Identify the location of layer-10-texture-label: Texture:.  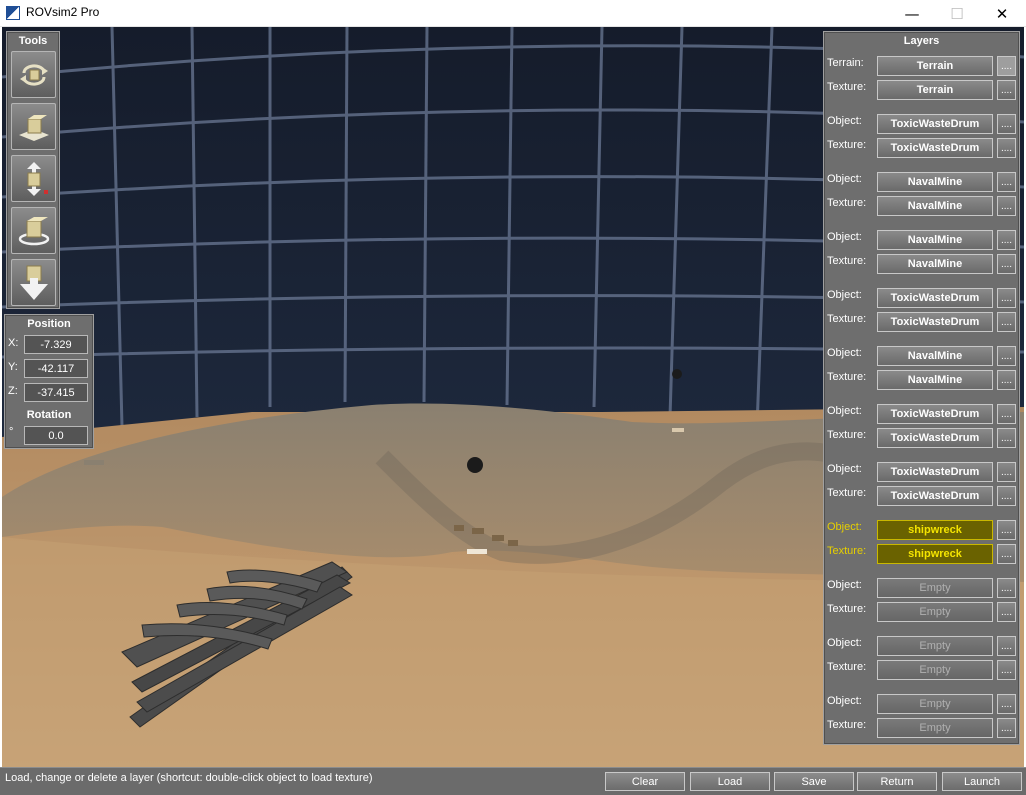
(847, 667).